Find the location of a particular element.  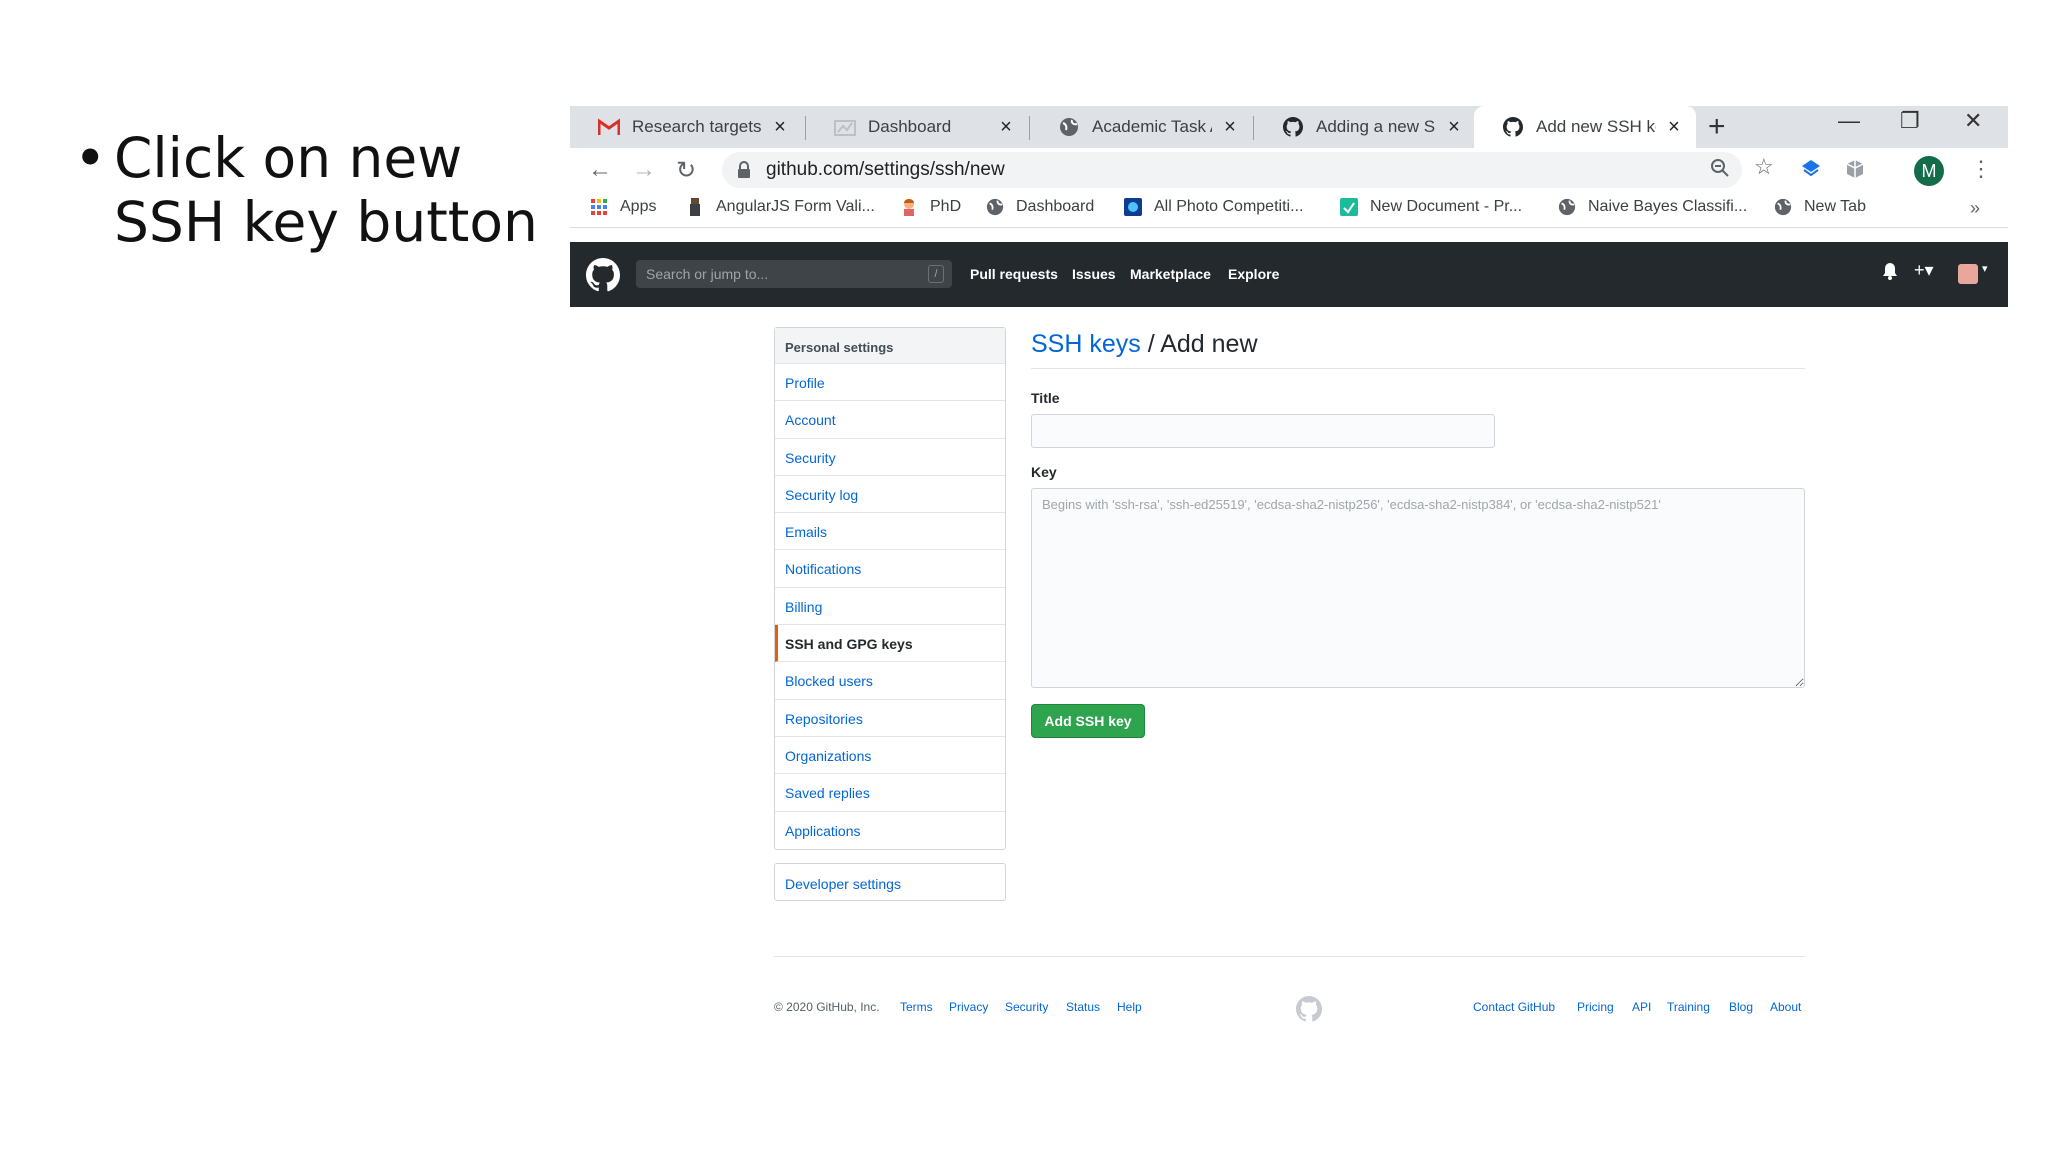

sidebar-item-notifications: Notifications is located at coordinates (890, 569).